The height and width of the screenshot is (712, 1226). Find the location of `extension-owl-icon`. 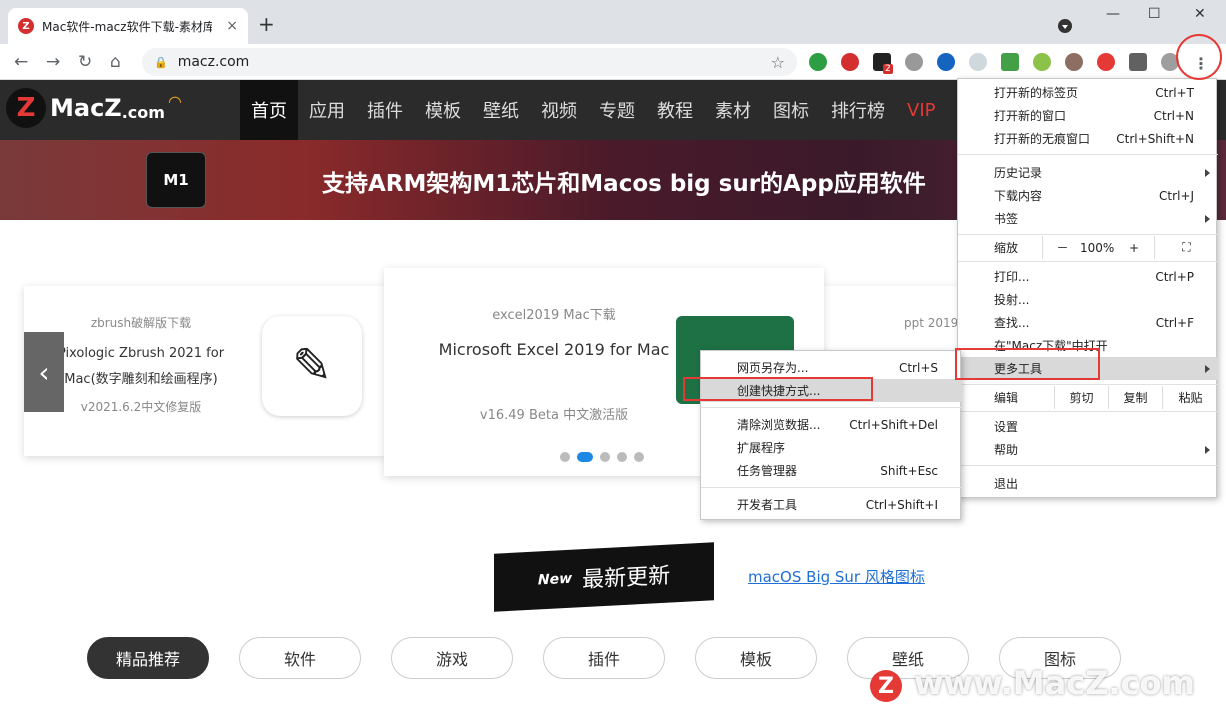

extension-owl-icon is located at coordinates (1074, 62).